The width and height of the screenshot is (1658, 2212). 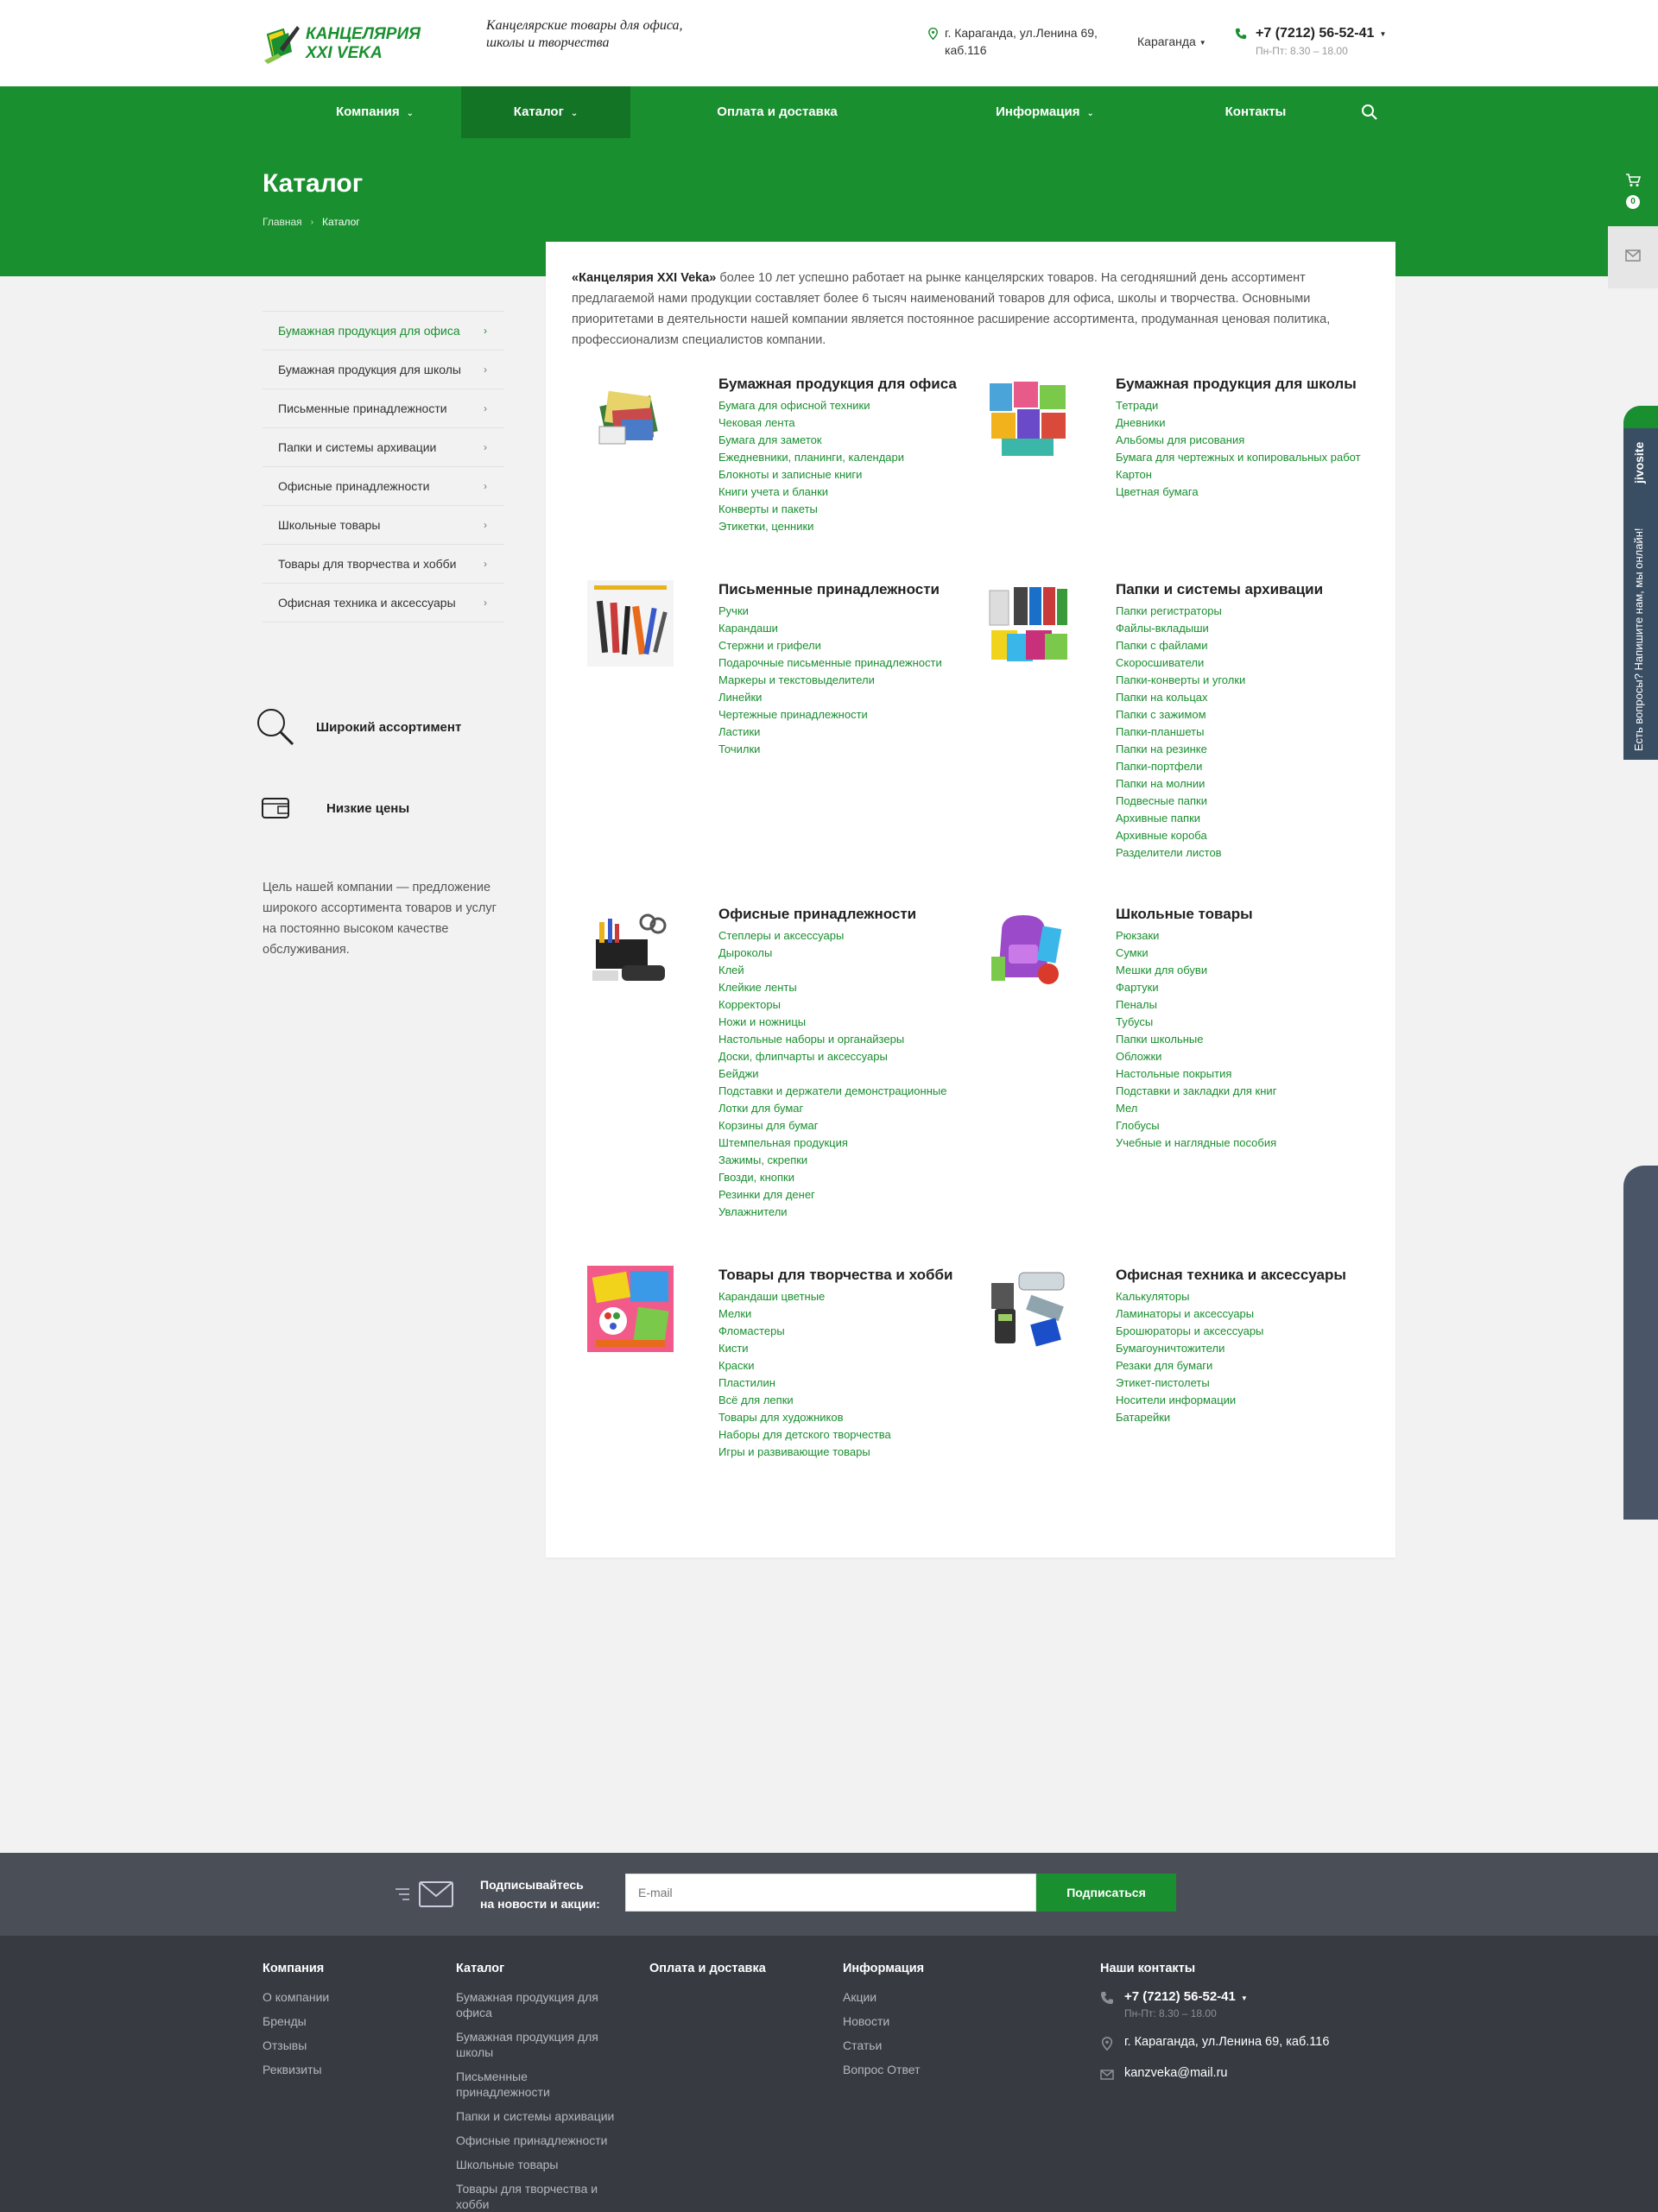 What do you see at coordinates (1255, 112) in the screenshot?
I see `nav-contacts: Контакты` at bounding box center [1255, 112].